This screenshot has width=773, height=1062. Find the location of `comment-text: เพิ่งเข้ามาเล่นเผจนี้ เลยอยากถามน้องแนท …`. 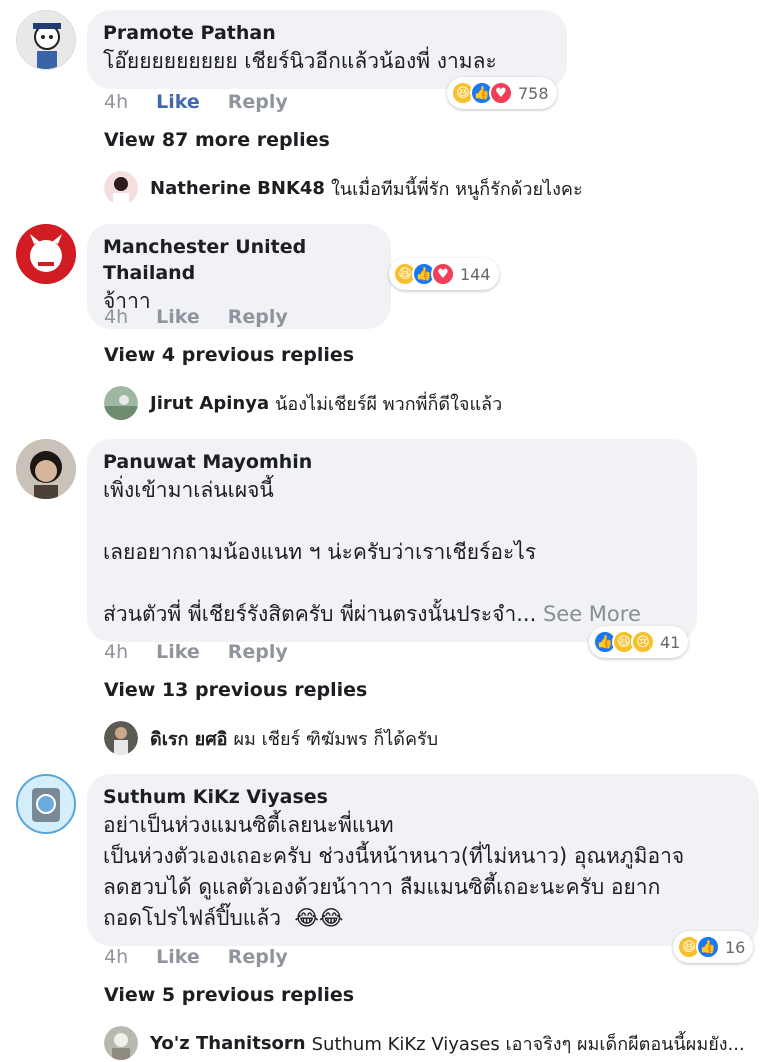

comment-text: เพิ่งเข้ามาเล่นเผจนี้ เลยอยากถามน้องแนท … is located at coordinates (392, 552).